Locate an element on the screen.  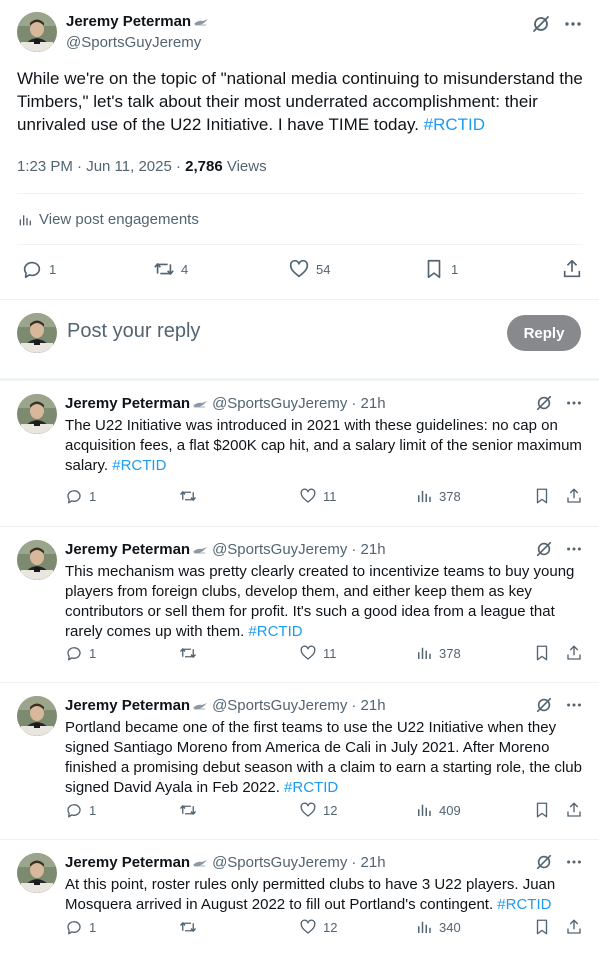
like-count: 12 is located at coordinates (330, 927).